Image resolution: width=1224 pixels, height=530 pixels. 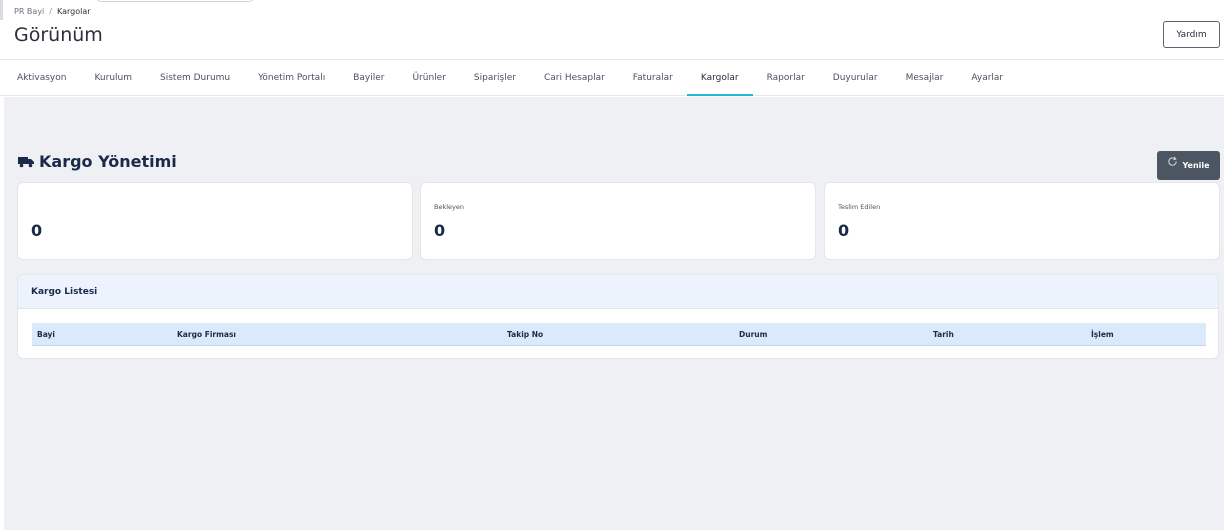 I want to click on section-title: Kargo Yönetimi, so click(x=108, y=161).